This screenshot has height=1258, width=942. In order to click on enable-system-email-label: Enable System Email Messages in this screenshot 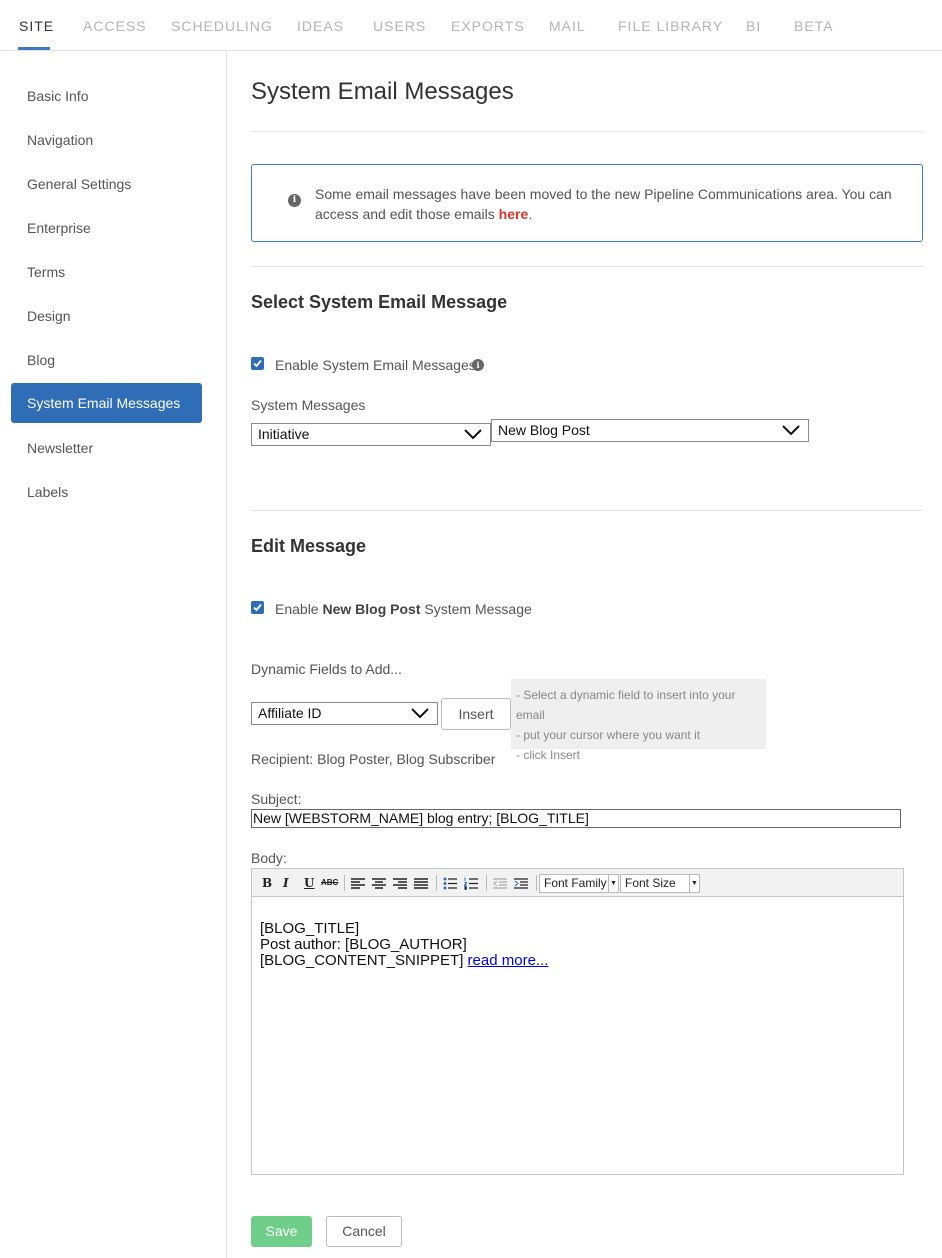, I will do `click(375, 365)`.